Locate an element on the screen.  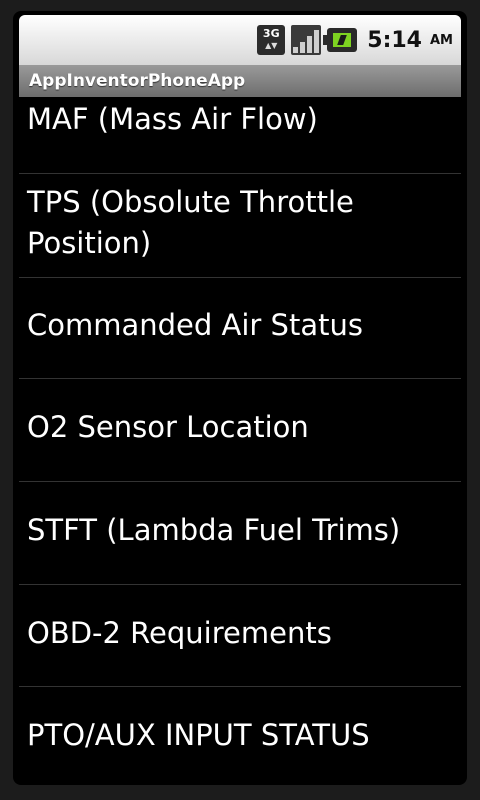
list-item-label: O2 Sensor Location is located at coordinates (168, 427).